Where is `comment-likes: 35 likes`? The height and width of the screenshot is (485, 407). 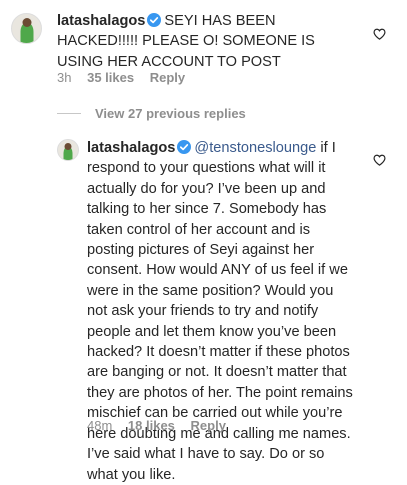
comment-likes: 35 likes is located at coordinates (110, 77).